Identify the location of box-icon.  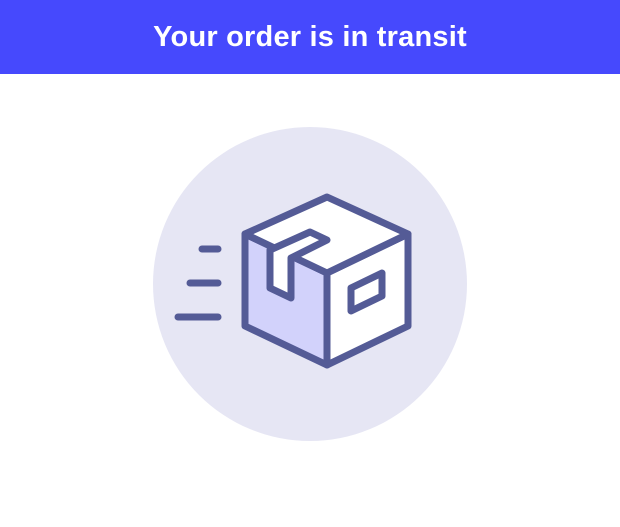
(326, 281).